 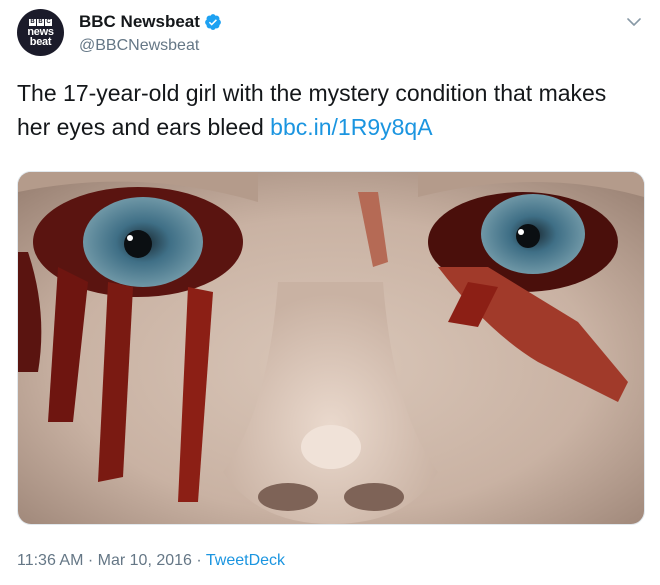 I want to click on tweet-source: TweetDeck, so click(x=245, y=560).